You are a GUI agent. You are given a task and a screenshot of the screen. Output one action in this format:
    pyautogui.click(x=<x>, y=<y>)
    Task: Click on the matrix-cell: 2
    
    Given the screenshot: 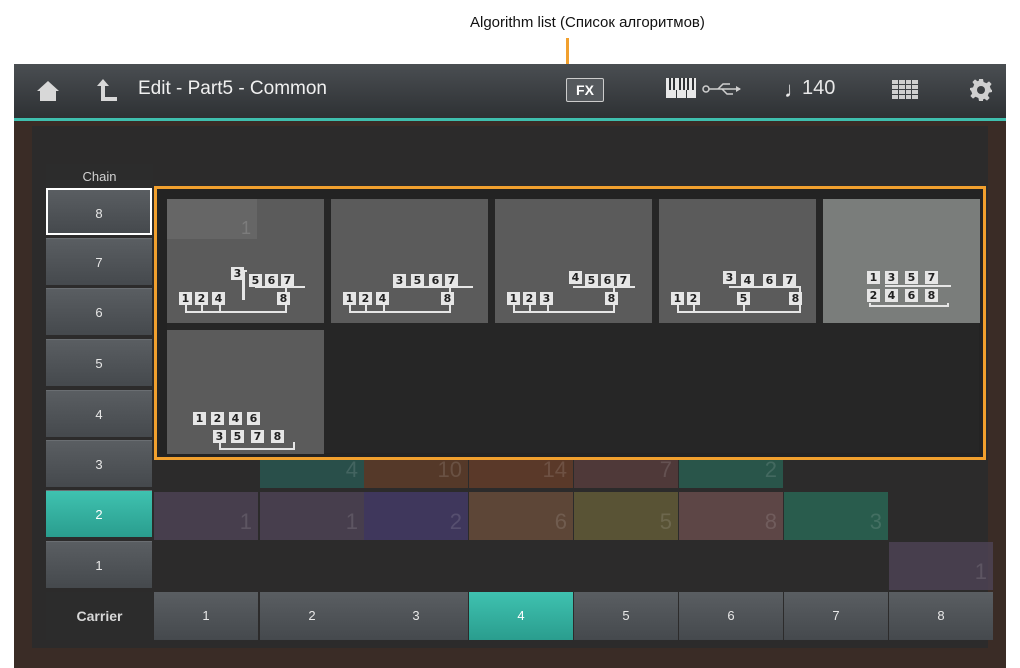 What is the action you would take?
    pyautogui.click(x=416, y=516)
    